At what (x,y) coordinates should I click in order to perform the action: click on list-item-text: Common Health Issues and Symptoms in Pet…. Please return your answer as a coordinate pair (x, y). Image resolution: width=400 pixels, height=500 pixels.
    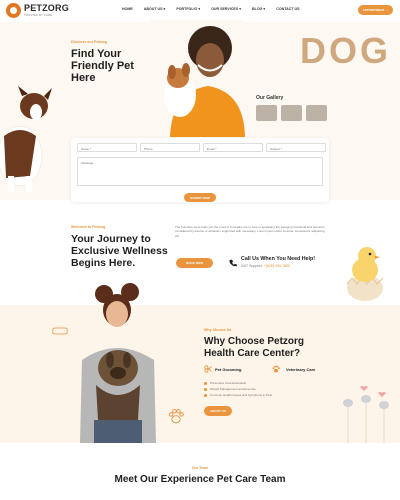
    Looking at the image, I should click on (241, 395).